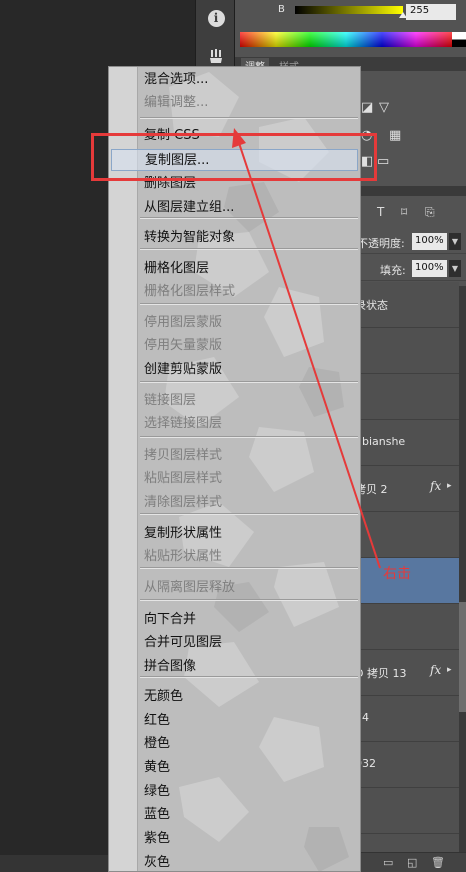  What do you see at coordinates (183, 643) in the screenshot?
I see `menu-item: 合并可见图层` at bounding box center [183, 643].